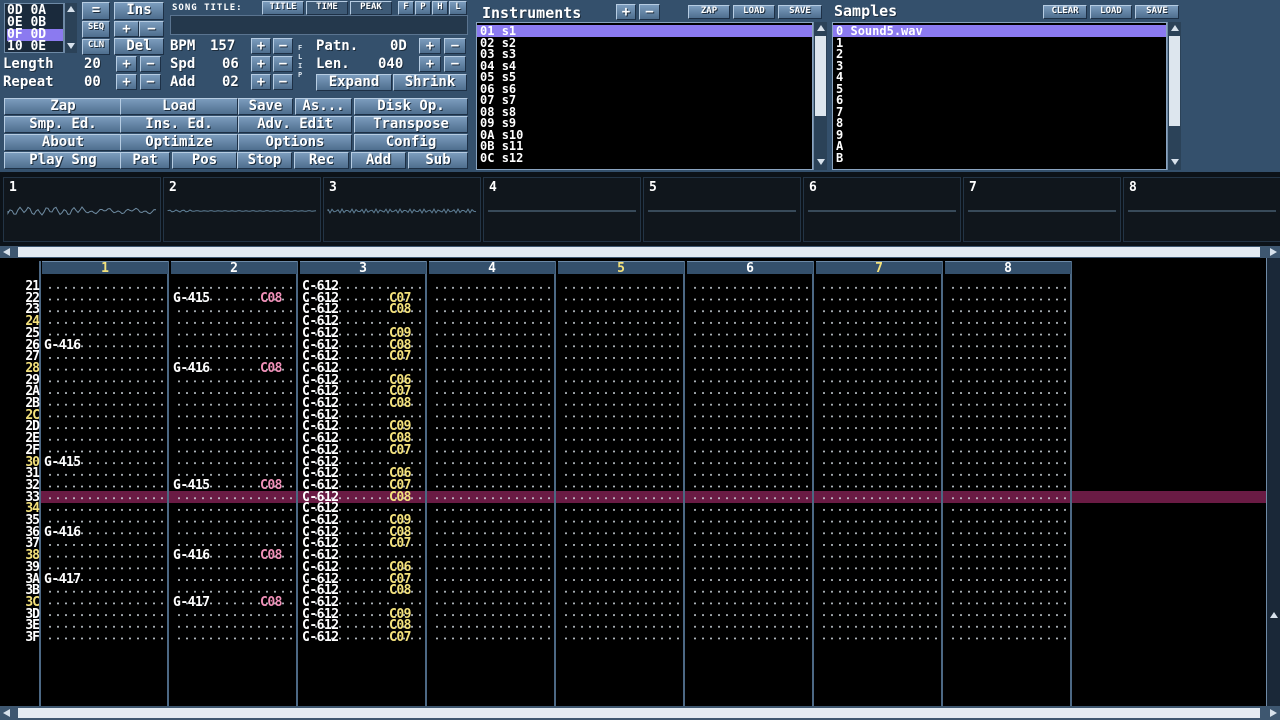 Image resolution: width=1280 pixels, height=720 pixels. What do you see at coordinates (430, 46) in the screenshot?
I see `pattern-plus-button: +` at bounding box center [430, 46].